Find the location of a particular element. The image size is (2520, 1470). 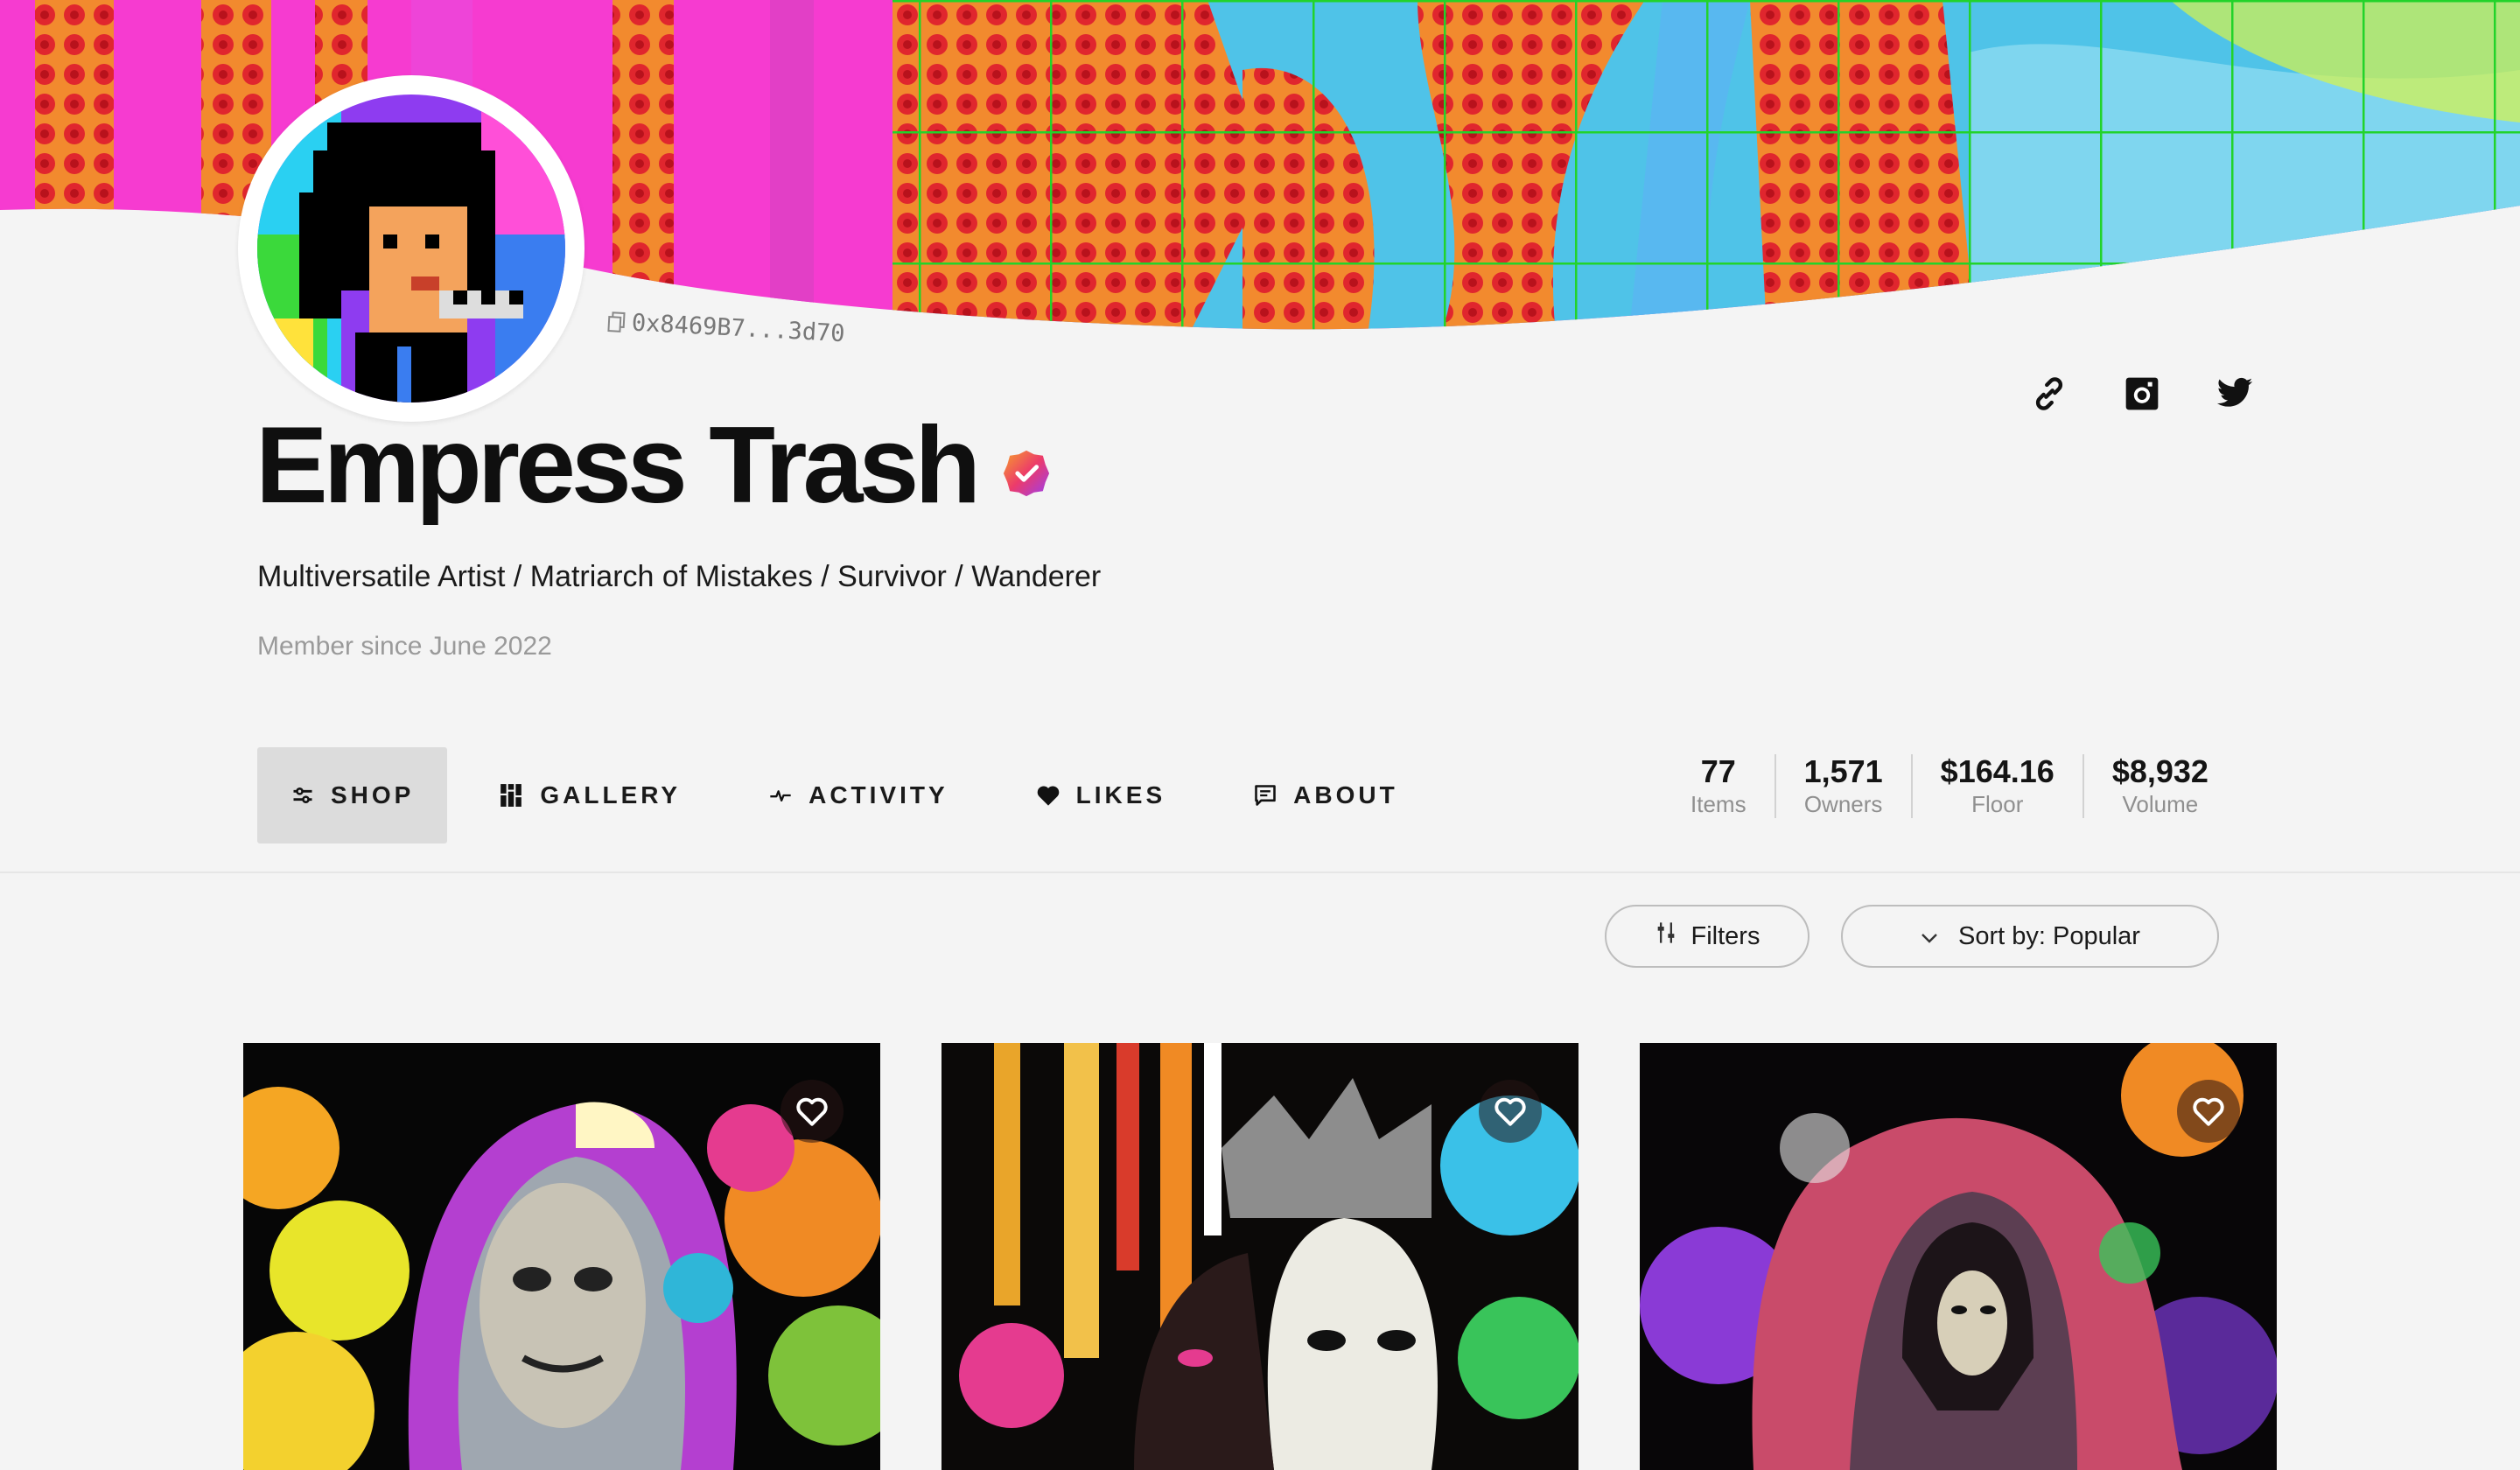

tab-activity: ACTIVITY is located at coordinates (858, 795).